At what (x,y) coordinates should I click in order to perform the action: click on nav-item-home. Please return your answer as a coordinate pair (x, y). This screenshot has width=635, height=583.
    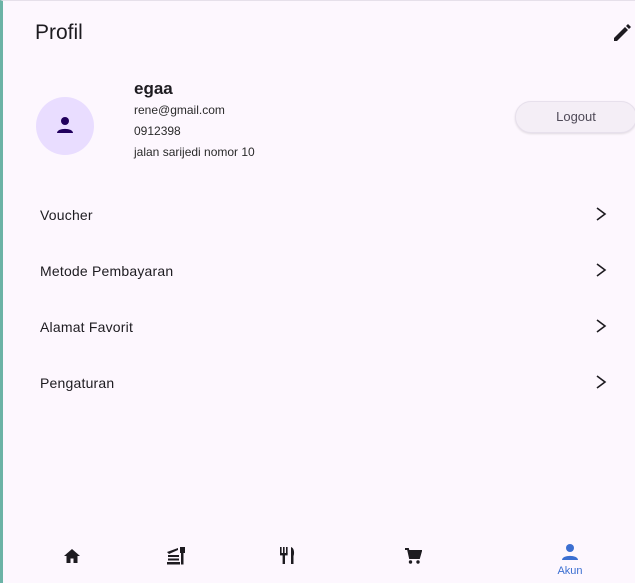
    Looking at the image, I should click on (73, 556).